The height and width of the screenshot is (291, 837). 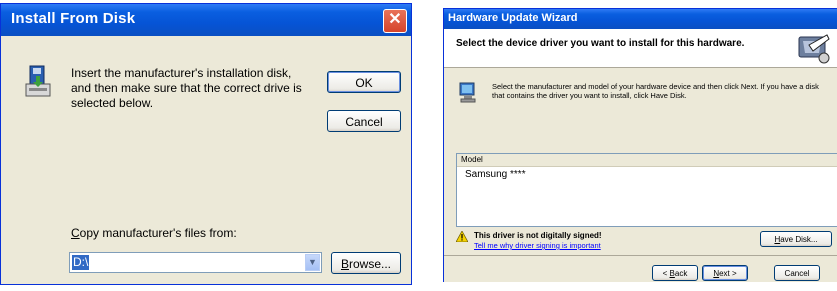 What do you see at coordinates (344, 264) in the screenshot?
I see `browse-accelerator: B` at bounding box center [344, 264].